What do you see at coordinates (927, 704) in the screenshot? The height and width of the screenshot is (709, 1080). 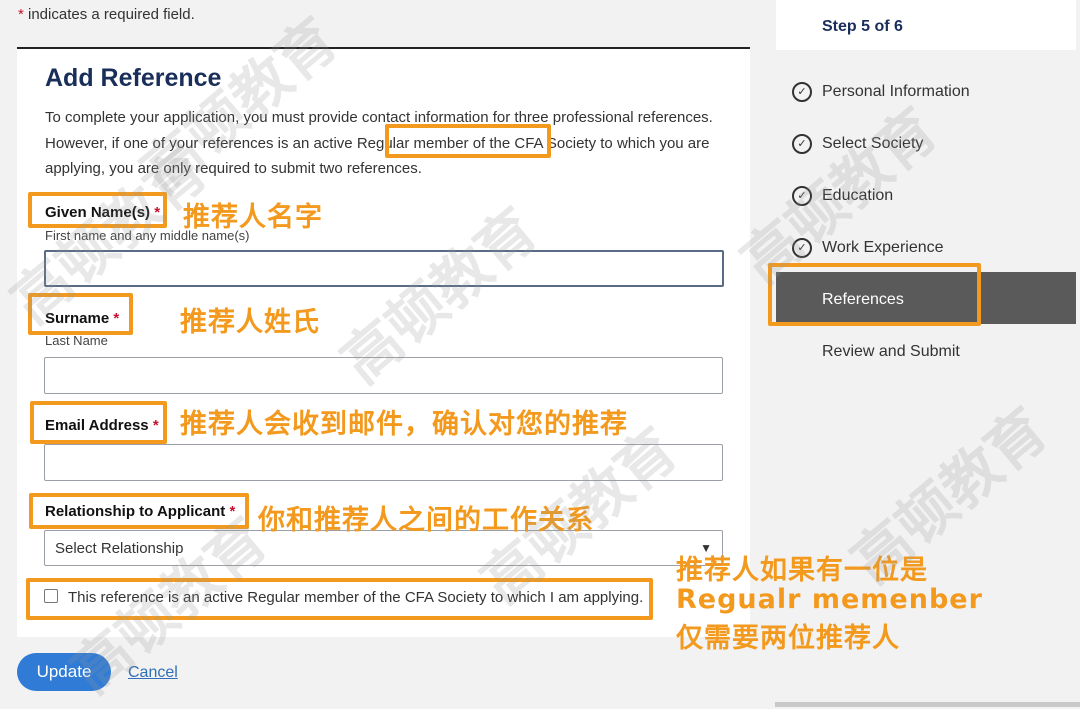 I see `bottom-scroll-bar` at bounding box center [927, 704].